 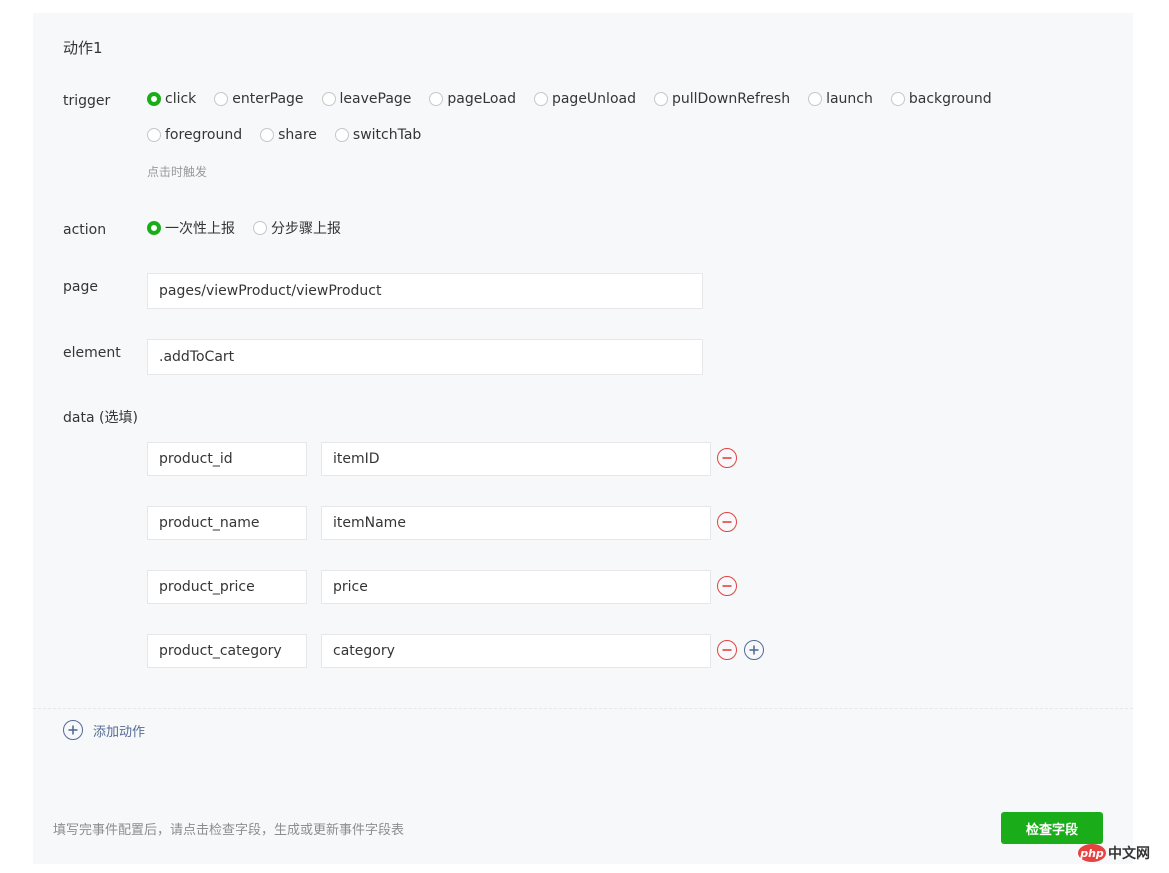 What do you see at coordinates (481, 99) in the screenshot?
I see `radio-label: pageLoad` at bounding box center [481, 99].